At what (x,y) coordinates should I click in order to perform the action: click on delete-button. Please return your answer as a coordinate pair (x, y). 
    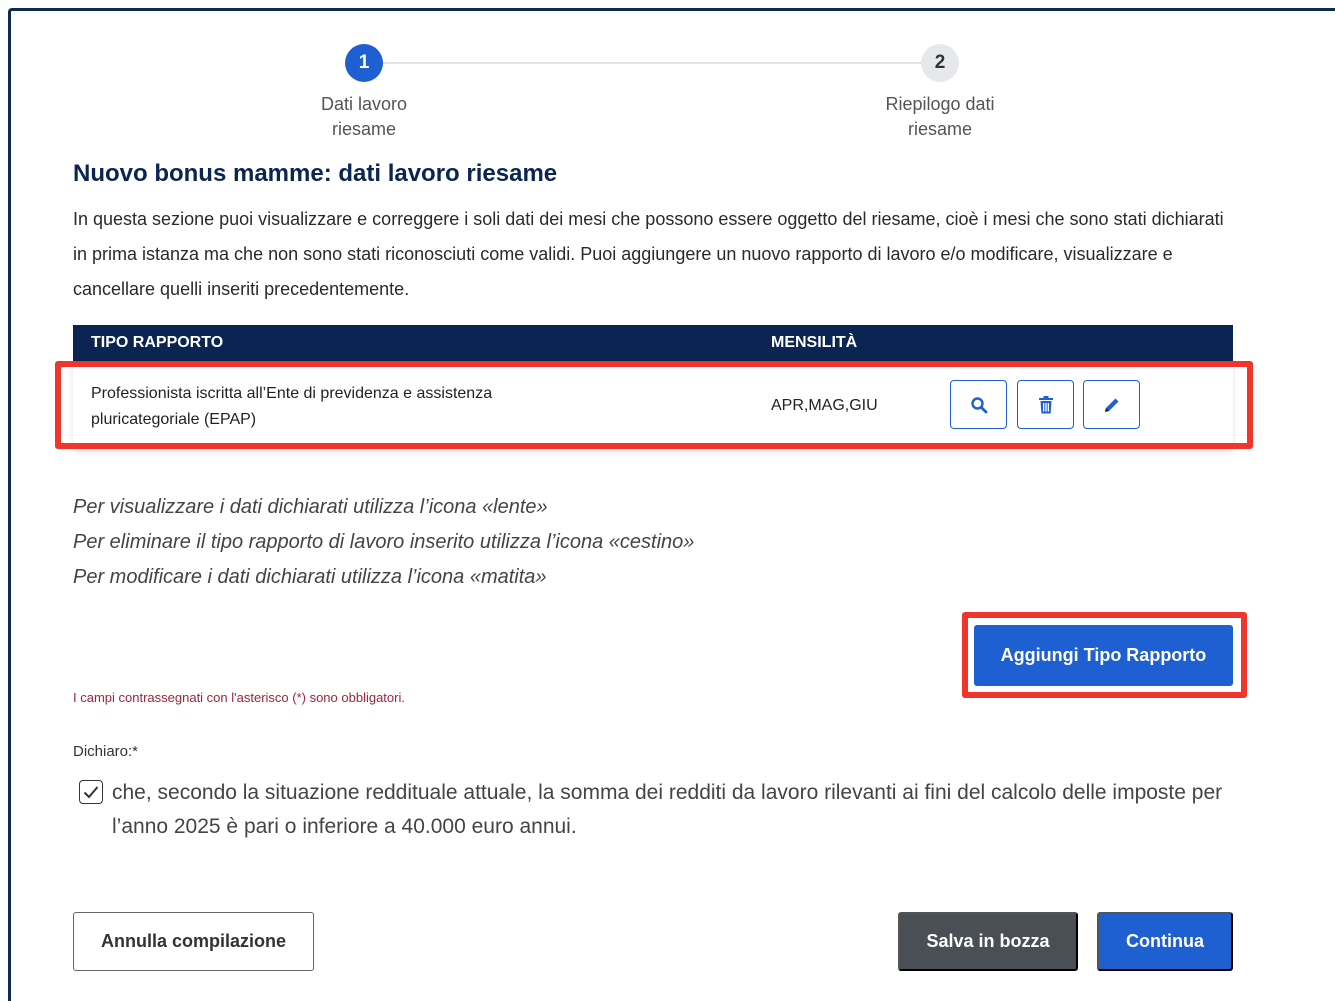
    Looking at the image, I should click on (1045, 404).